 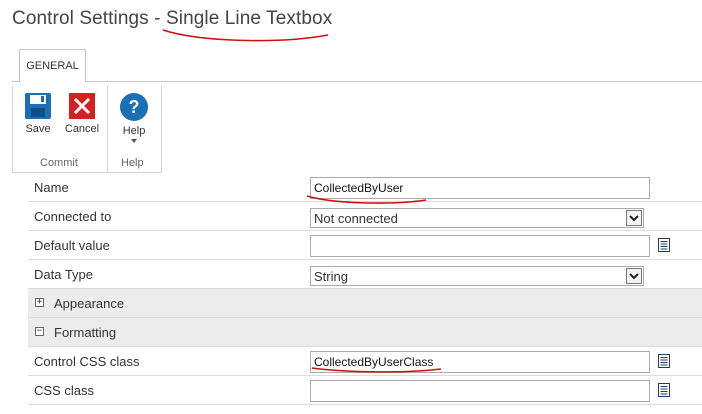 What do you see at coordinates (51, 187) in the screenshot?
I see `name-label: Name` at bounding box center [51, 187].